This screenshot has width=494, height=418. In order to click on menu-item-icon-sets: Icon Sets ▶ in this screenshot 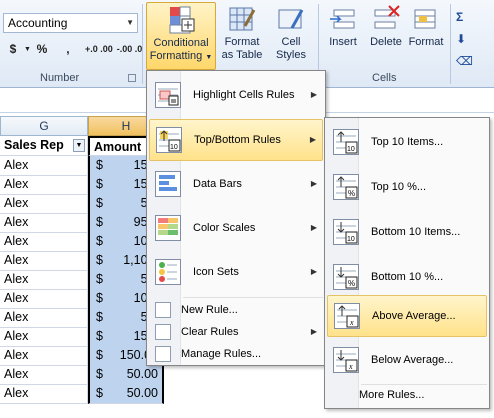, I will do `click(236, 273)`.